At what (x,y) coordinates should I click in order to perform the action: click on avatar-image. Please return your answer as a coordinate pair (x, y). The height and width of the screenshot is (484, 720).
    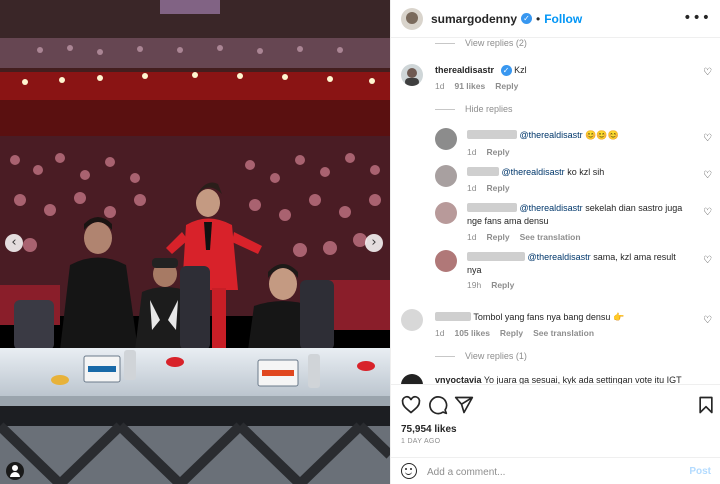
    Looking at the image, I should click on (412, 77).